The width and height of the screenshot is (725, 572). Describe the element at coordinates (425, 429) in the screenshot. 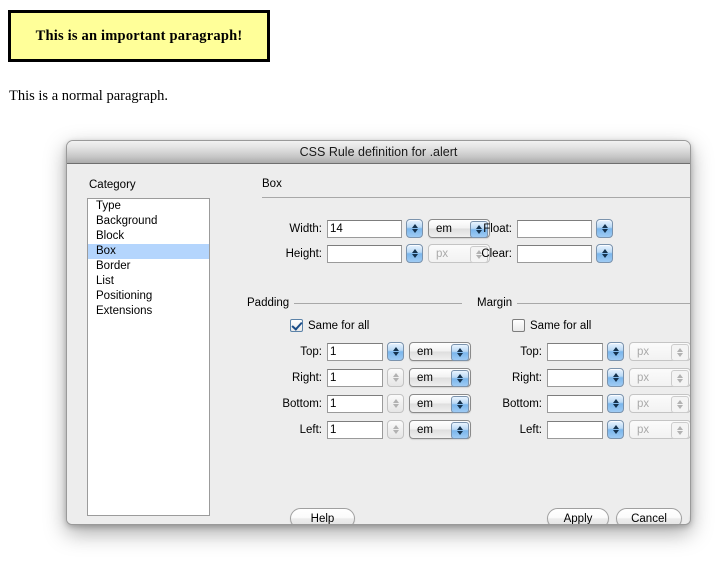

I see `padding-left-unit-value: em` at that location.